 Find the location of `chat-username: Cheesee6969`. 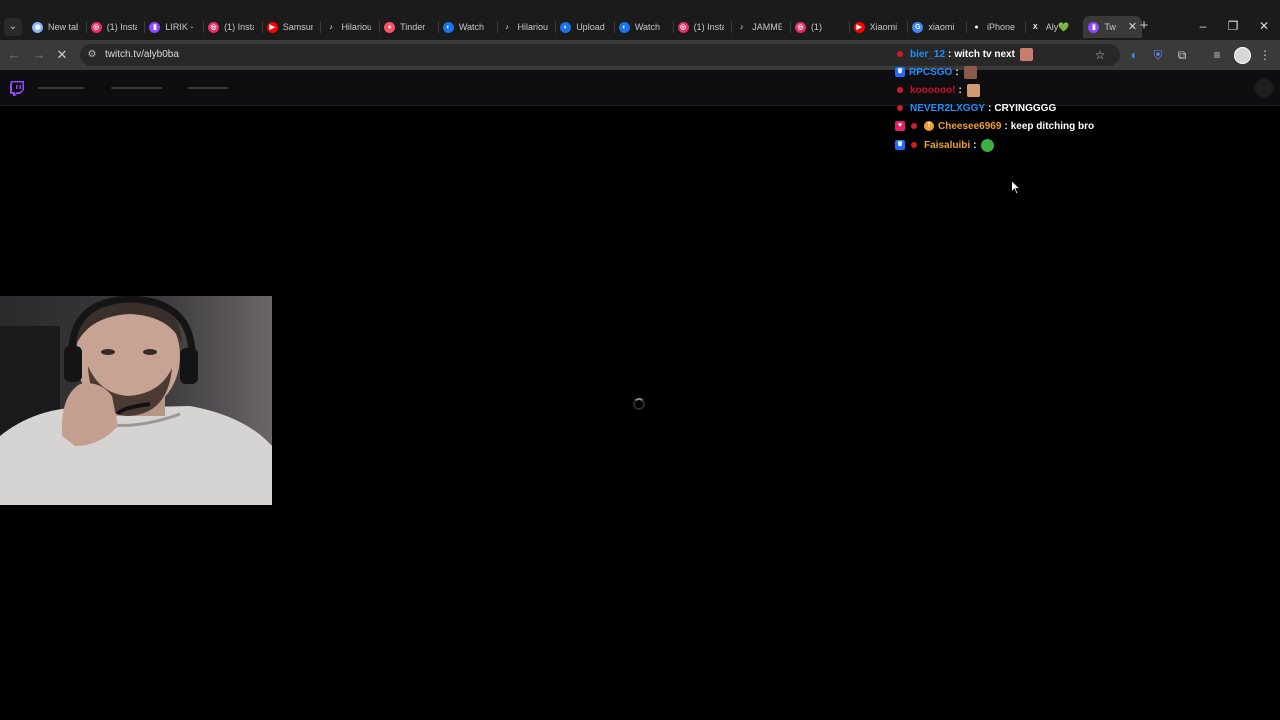

chat-username: Cheesee6969 is located at coordinates (969, 126).